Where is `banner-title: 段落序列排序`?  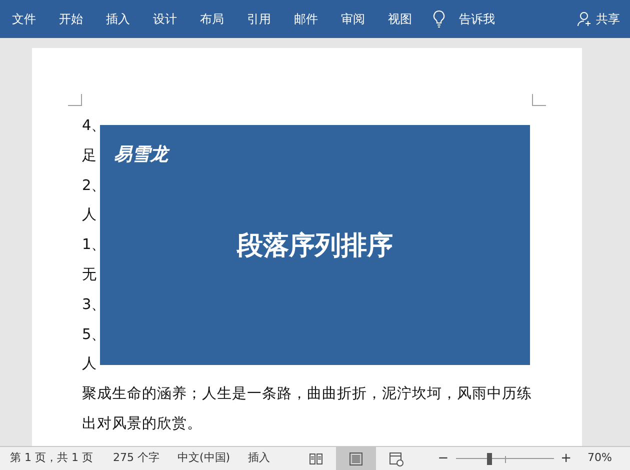 banner-title: 段落序列排序 is located at coordinates (315, 246).